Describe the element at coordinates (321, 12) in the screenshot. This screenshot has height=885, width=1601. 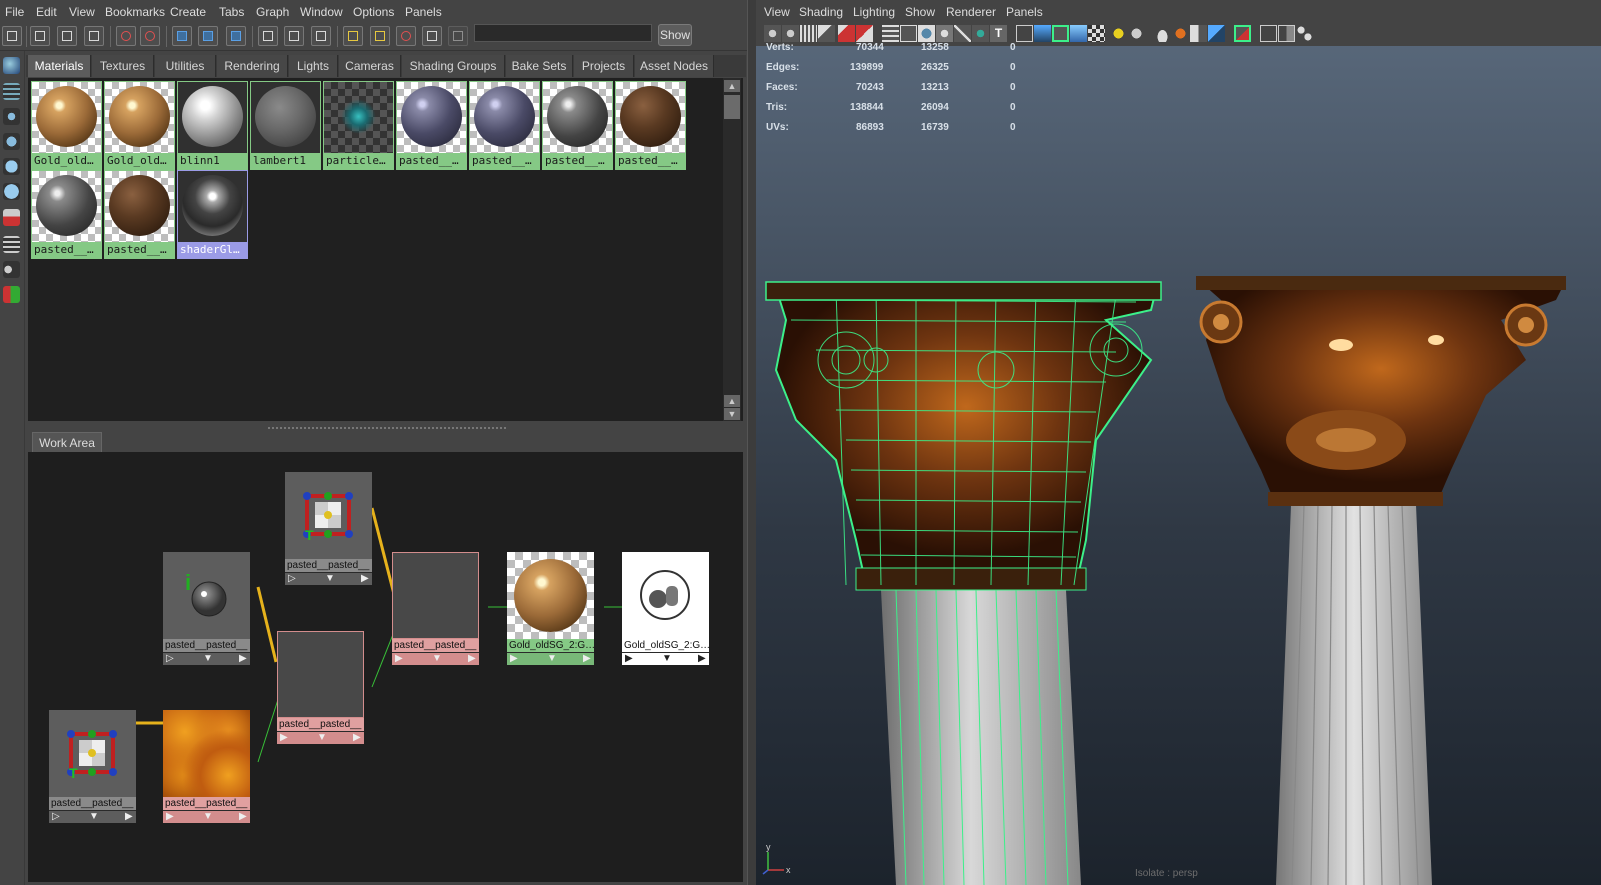
I see `menu-window: Window` at that location.